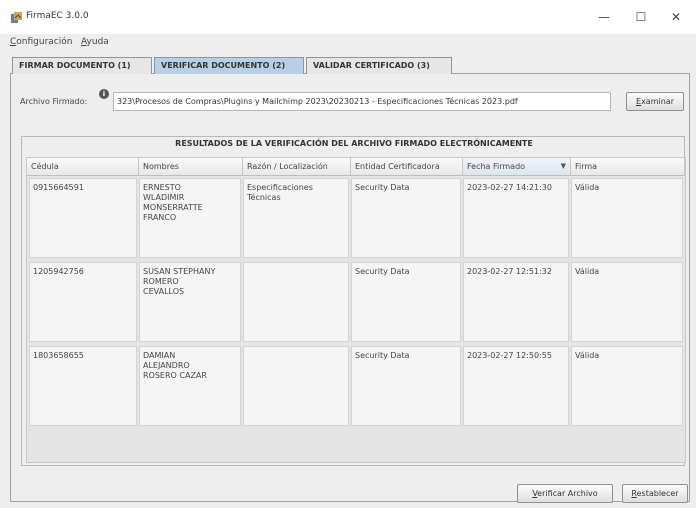 The image size is (696, 508). Describe the element at coordinates (83, 386) in the screenshot. I see `cell-cedula: 1803658655` at that location.